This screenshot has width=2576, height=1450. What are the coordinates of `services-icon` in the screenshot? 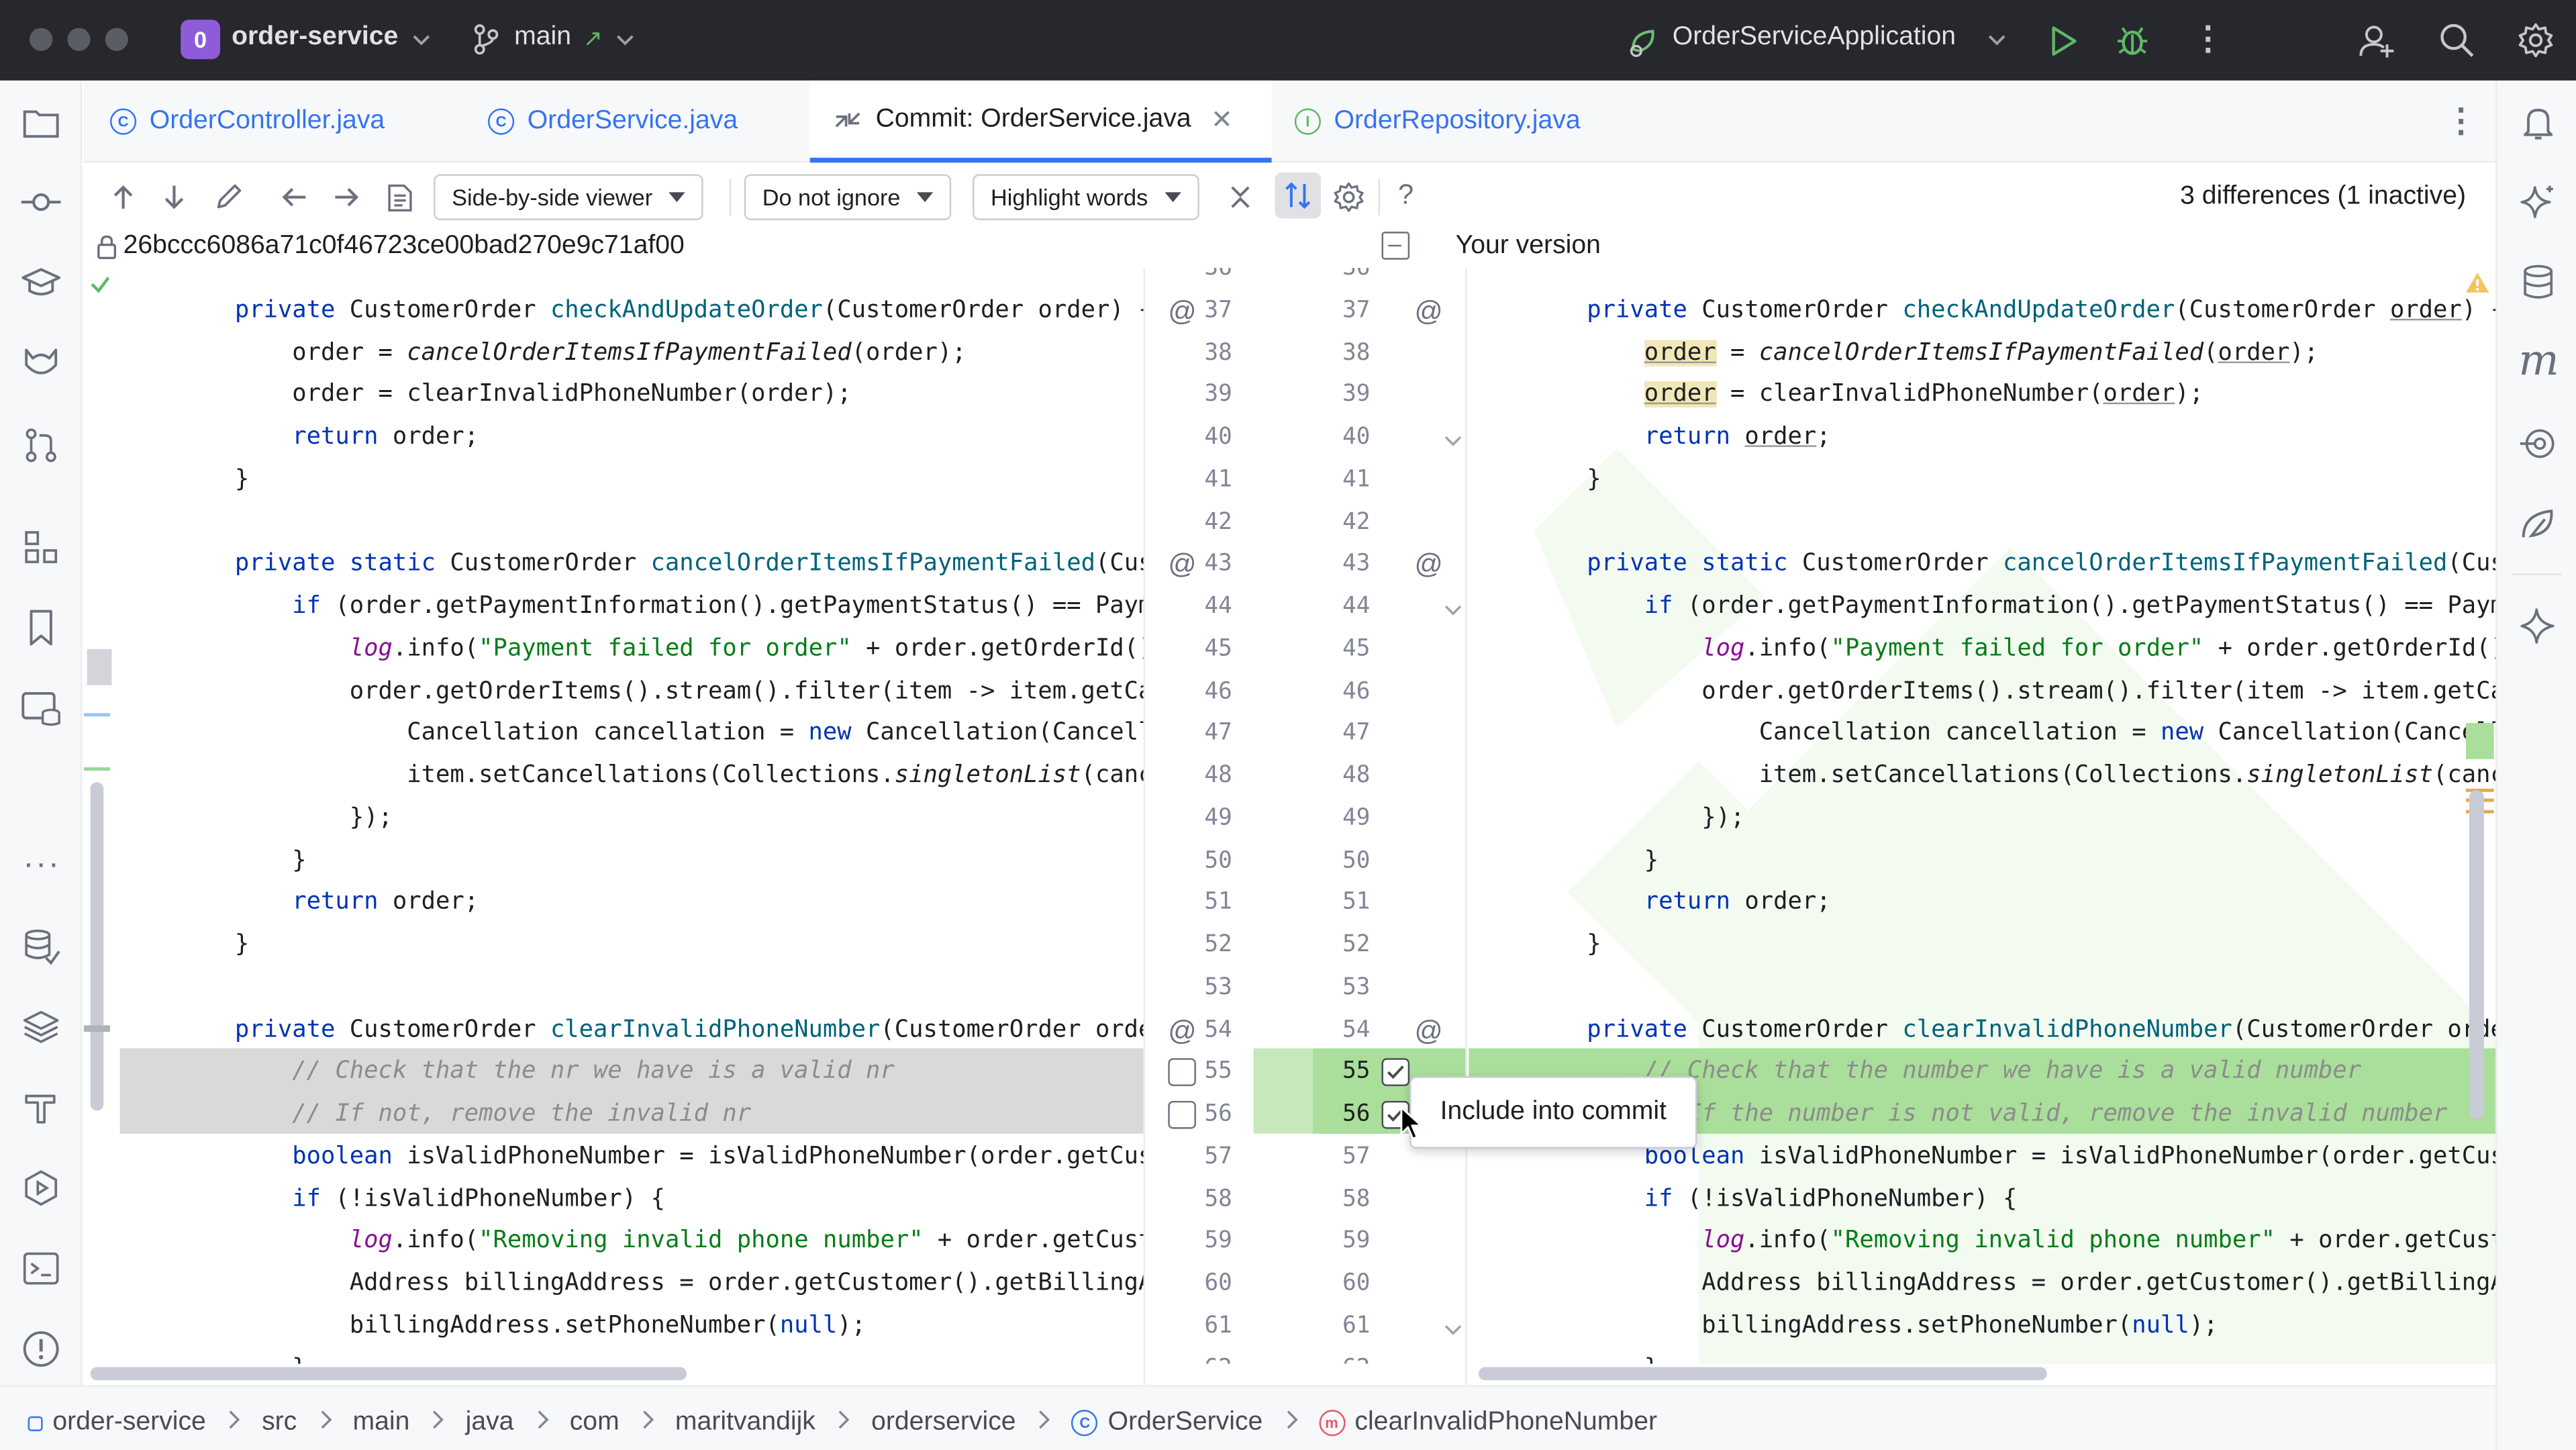 It's located at (41, 547).